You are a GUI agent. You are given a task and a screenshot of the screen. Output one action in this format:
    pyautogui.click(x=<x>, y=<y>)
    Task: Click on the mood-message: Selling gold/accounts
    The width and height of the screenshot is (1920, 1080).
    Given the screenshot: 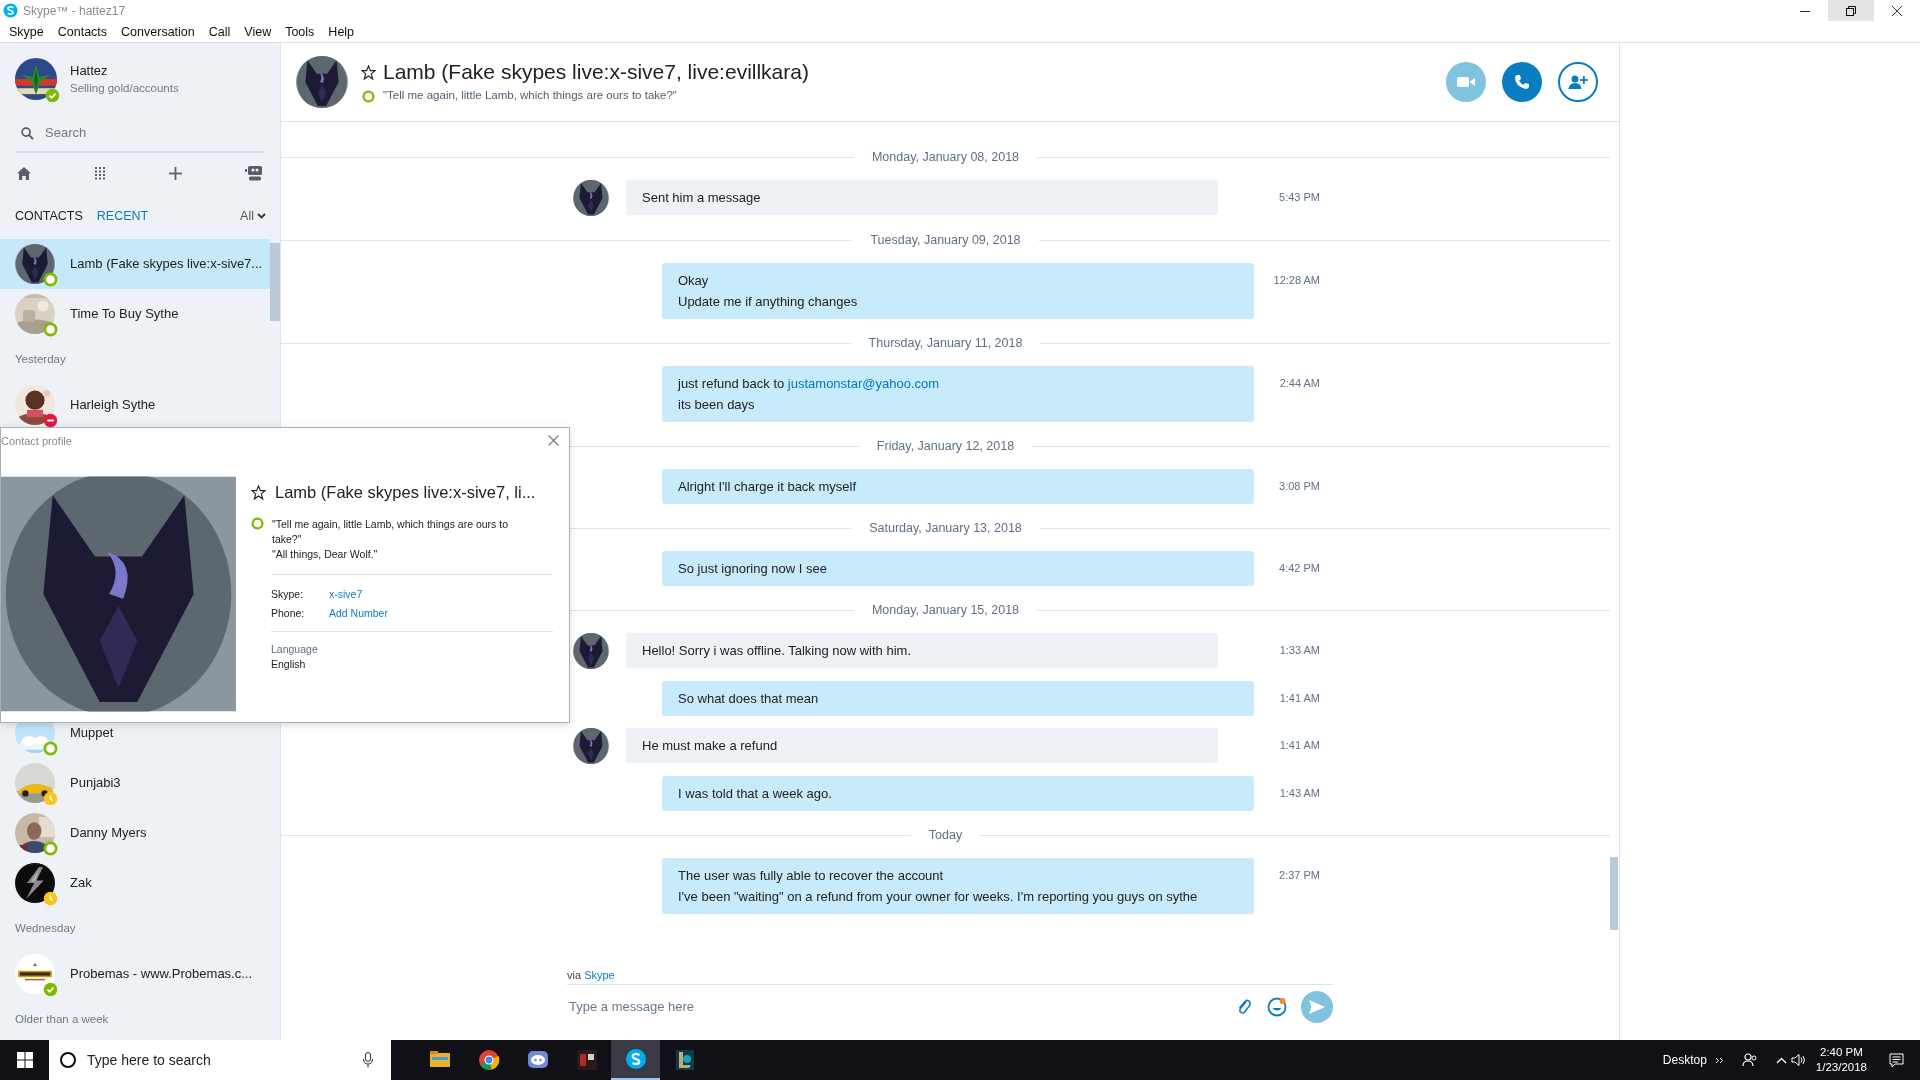 What is the action you would take?
    pyautogui.click(x=124, y=89)
    